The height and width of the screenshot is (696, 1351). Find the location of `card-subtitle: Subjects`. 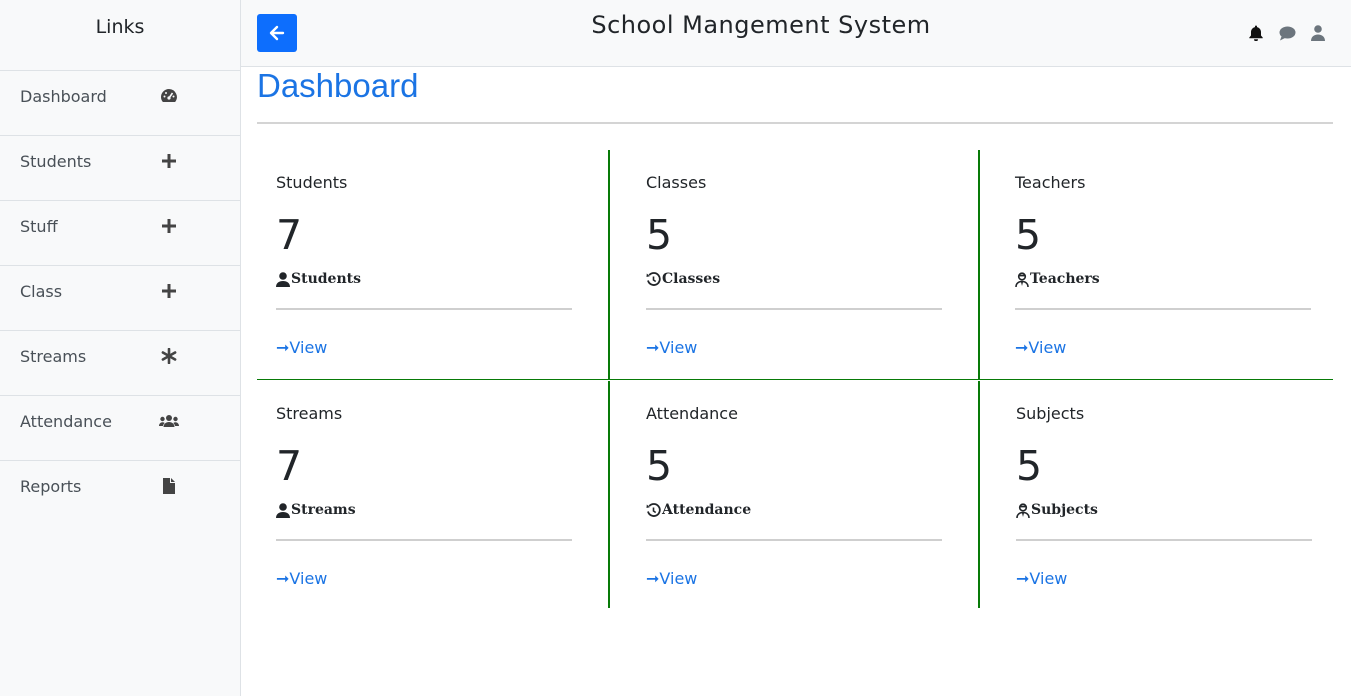

card-subtitle: Subjects is located at coordinates (1064, 510).